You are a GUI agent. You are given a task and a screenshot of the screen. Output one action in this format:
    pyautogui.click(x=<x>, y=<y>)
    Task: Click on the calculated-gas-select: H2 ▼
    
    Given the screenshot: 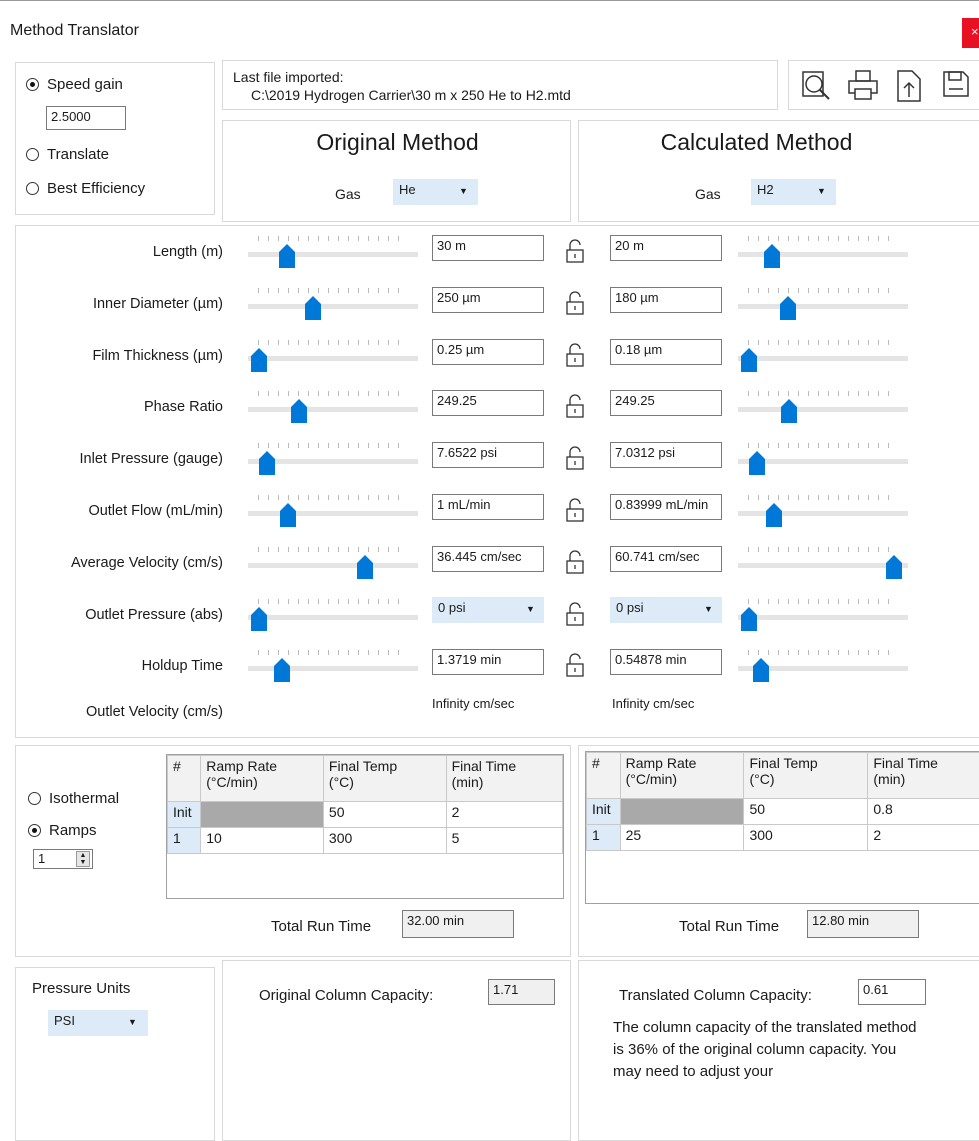 What is the action you would take?
    pyautogui.click(x=793, y=192)
    